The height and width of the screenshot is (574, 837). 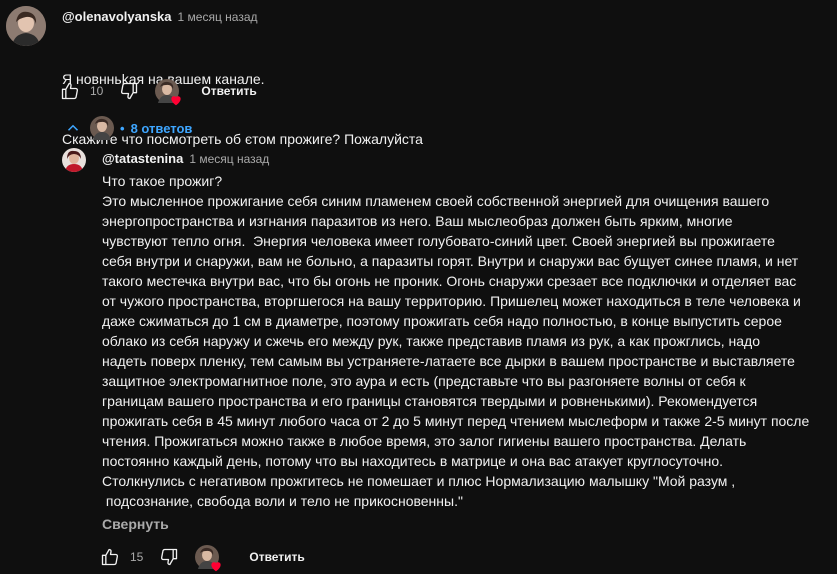 I want to click on reply-author-avatar, so click(x=74, y=160).